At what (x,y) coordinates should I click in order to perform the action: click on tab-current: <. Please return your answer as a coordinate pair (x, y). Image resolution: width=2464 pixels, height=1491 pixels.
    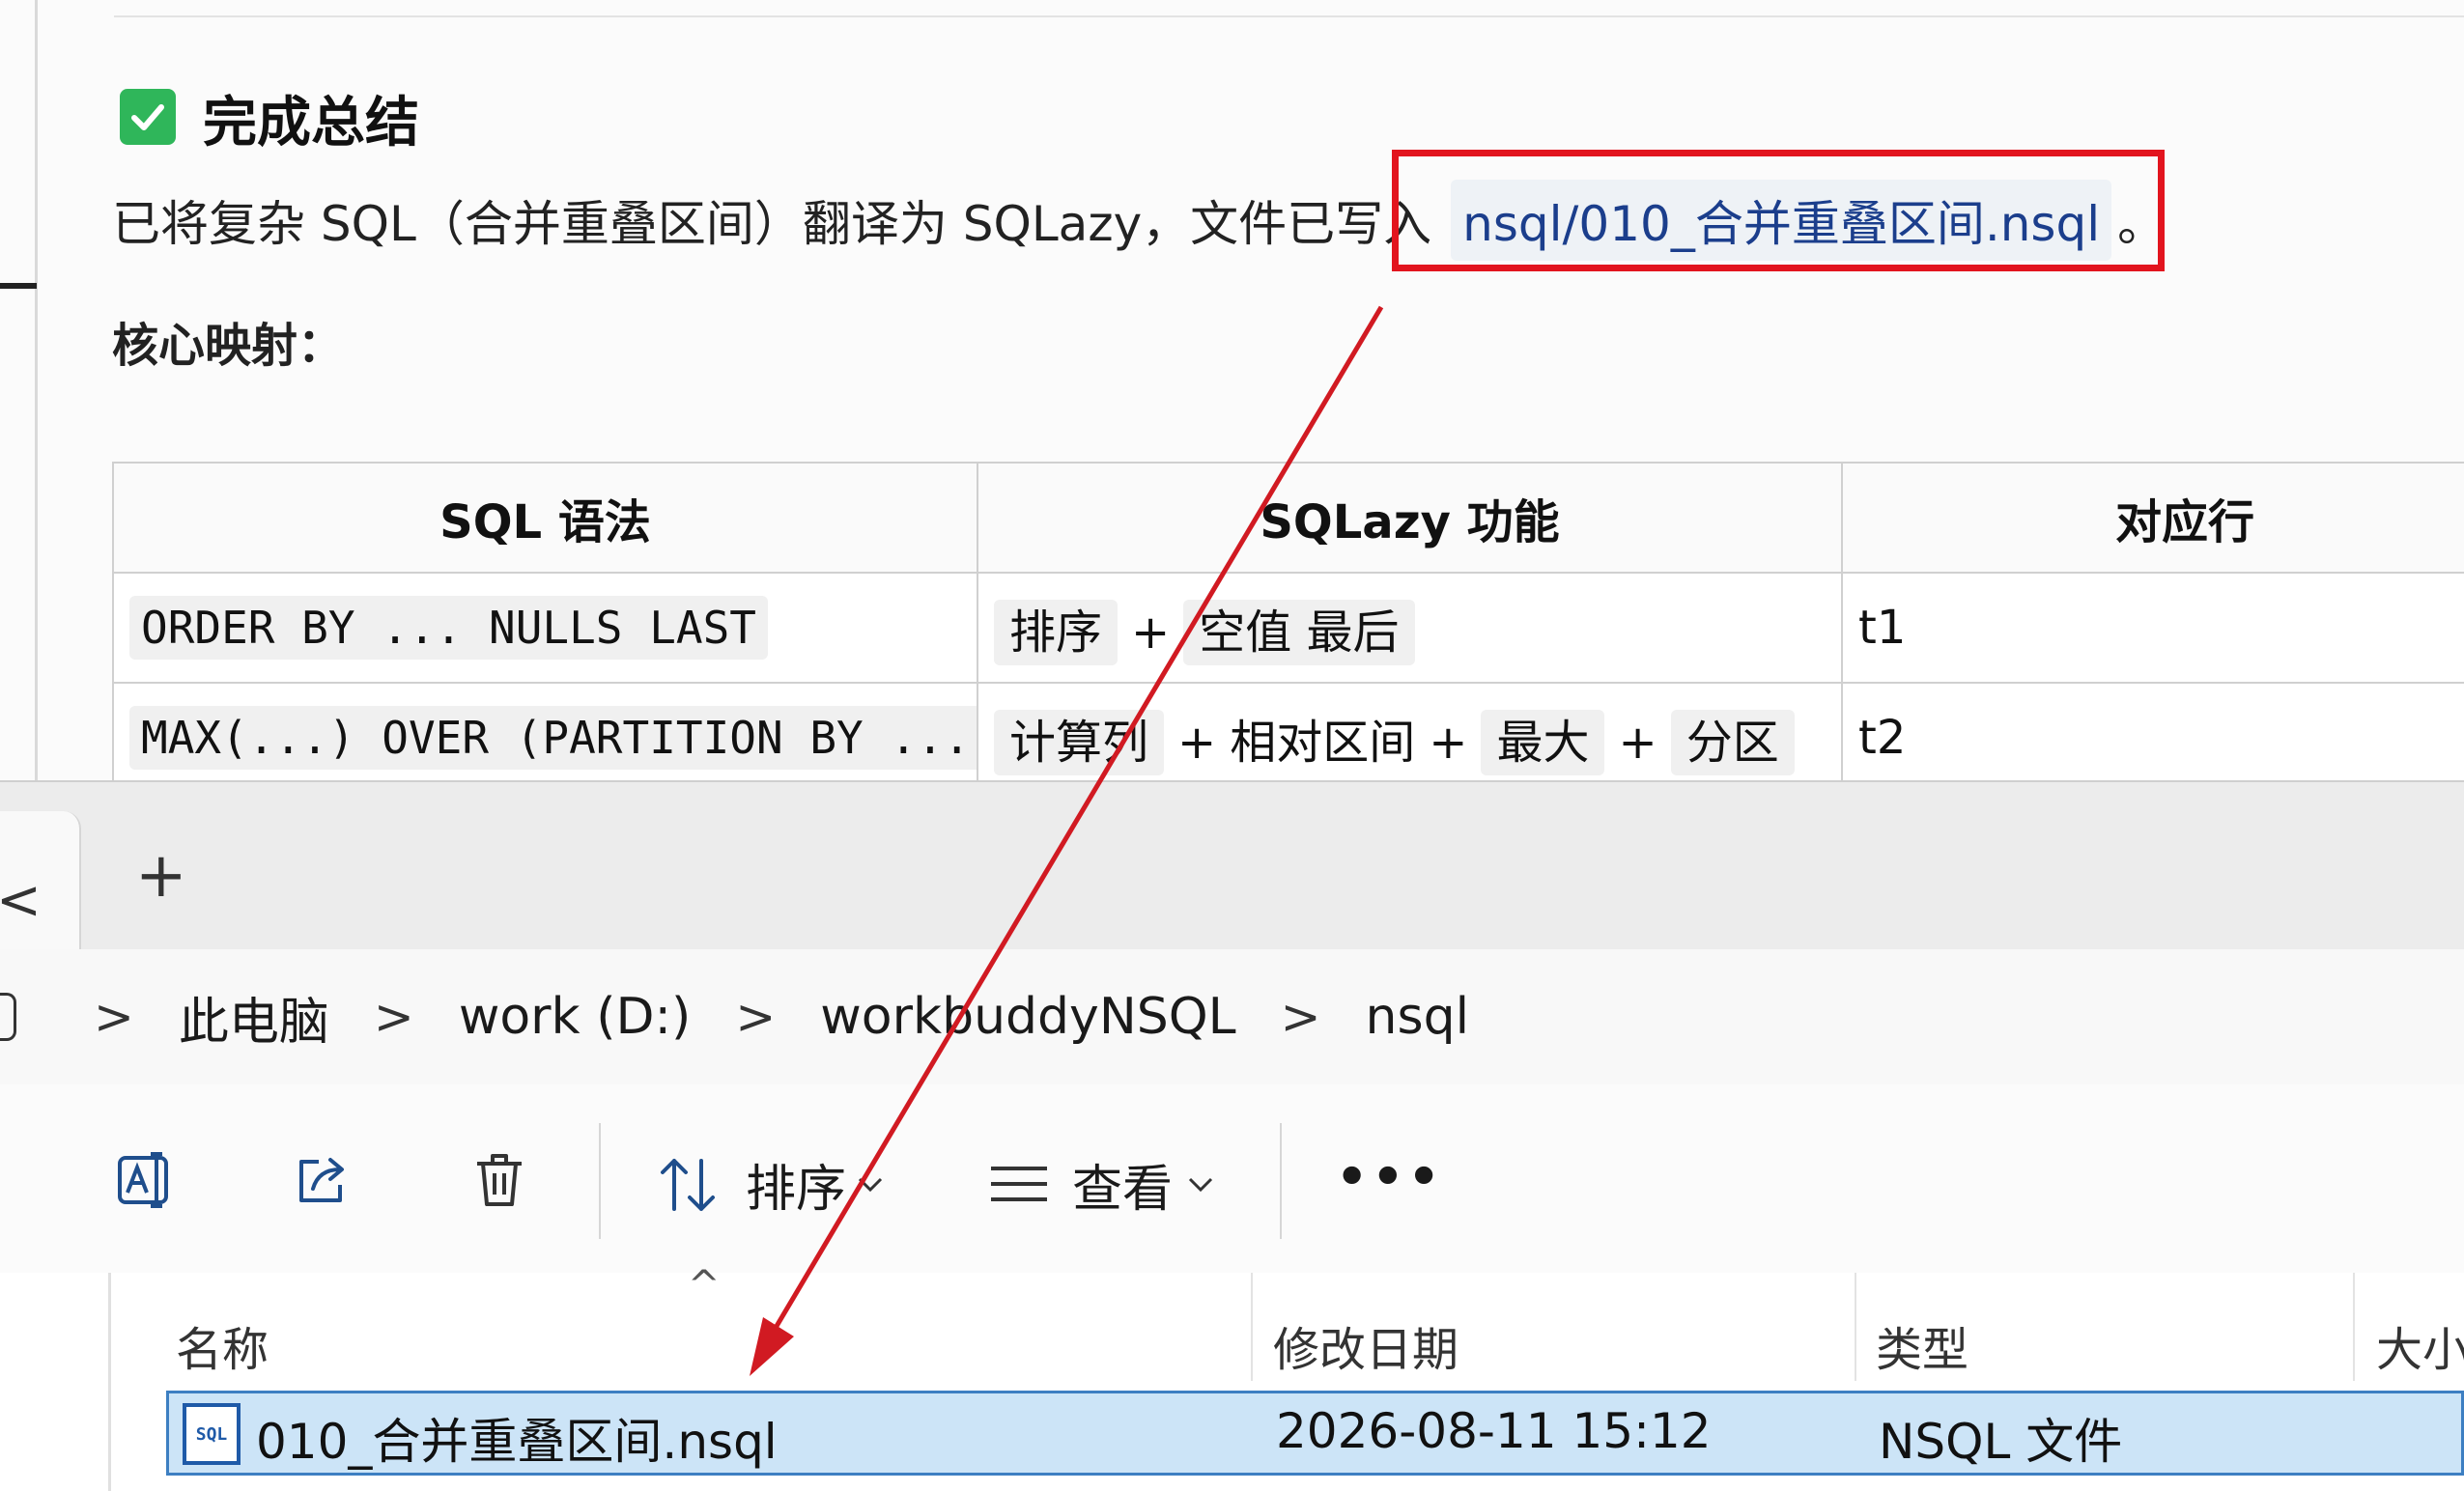
    Looking at the image, I should click on (40, 881).